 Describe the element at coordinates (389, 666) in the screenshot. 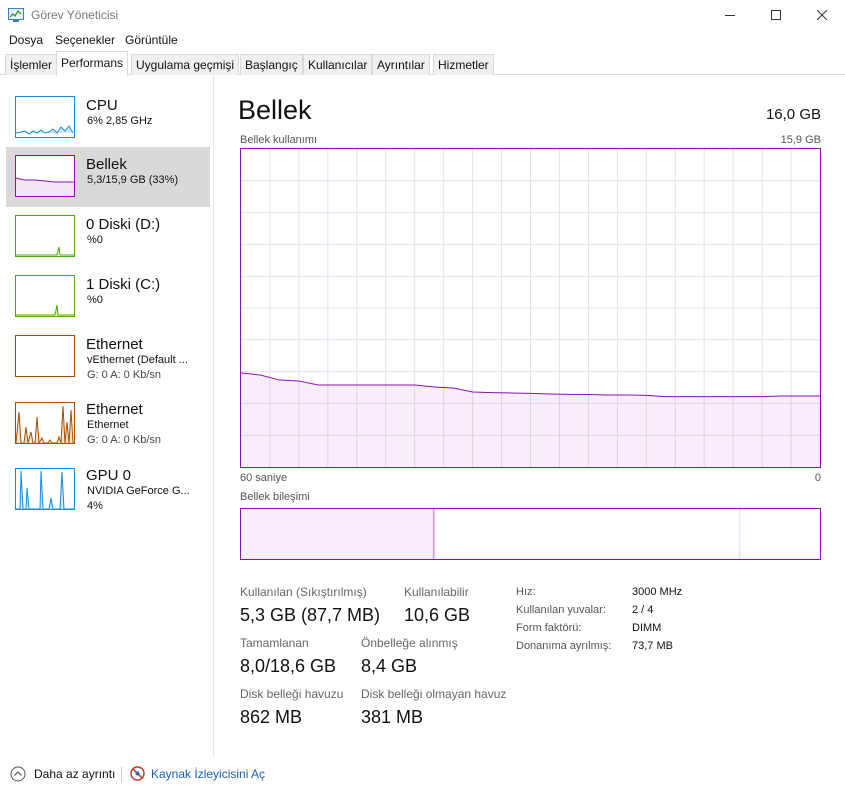

I see `cached-value: 8,4 GB` at that location.